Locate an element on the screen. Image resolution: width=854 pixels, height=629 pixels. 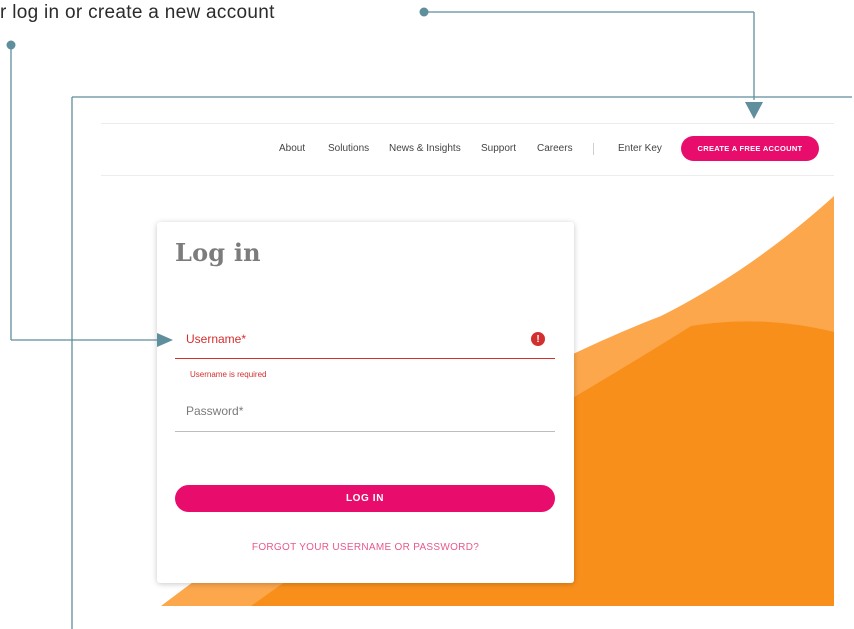
username-underline is located at coordinates (365, 358).